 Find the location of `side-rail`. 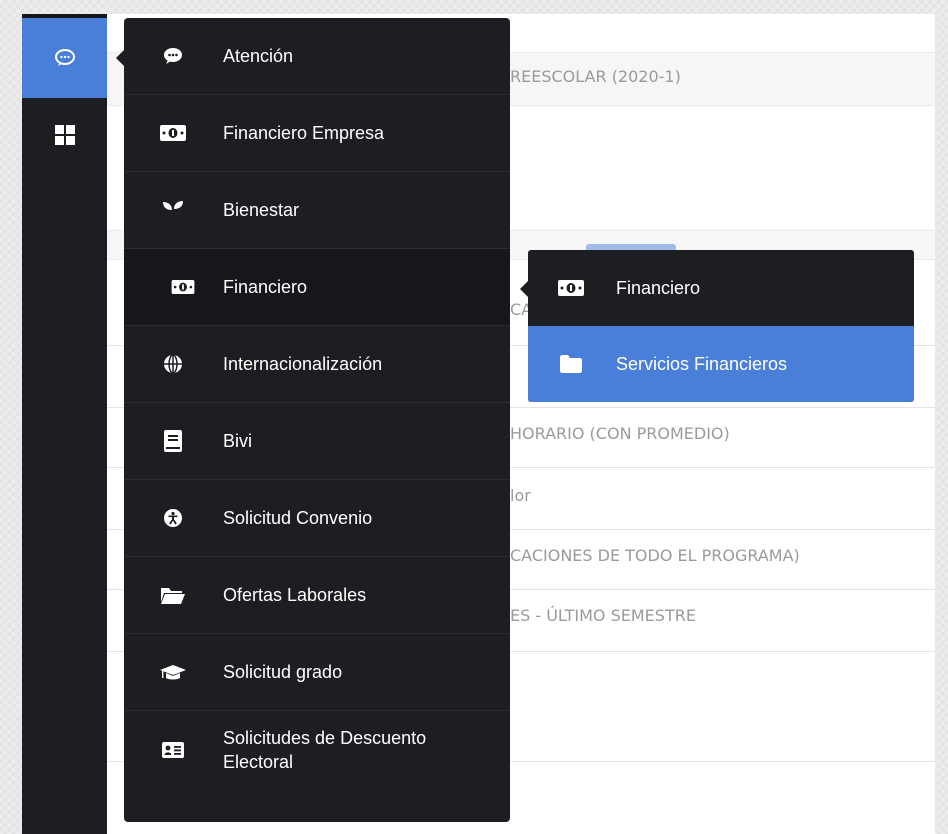

side-rail is located at coordinates (64, 424).